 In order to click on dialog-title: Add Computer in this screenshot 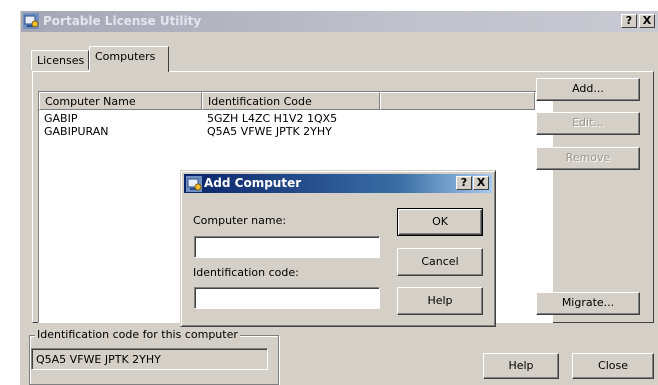, I will do `click(253, 183)`.